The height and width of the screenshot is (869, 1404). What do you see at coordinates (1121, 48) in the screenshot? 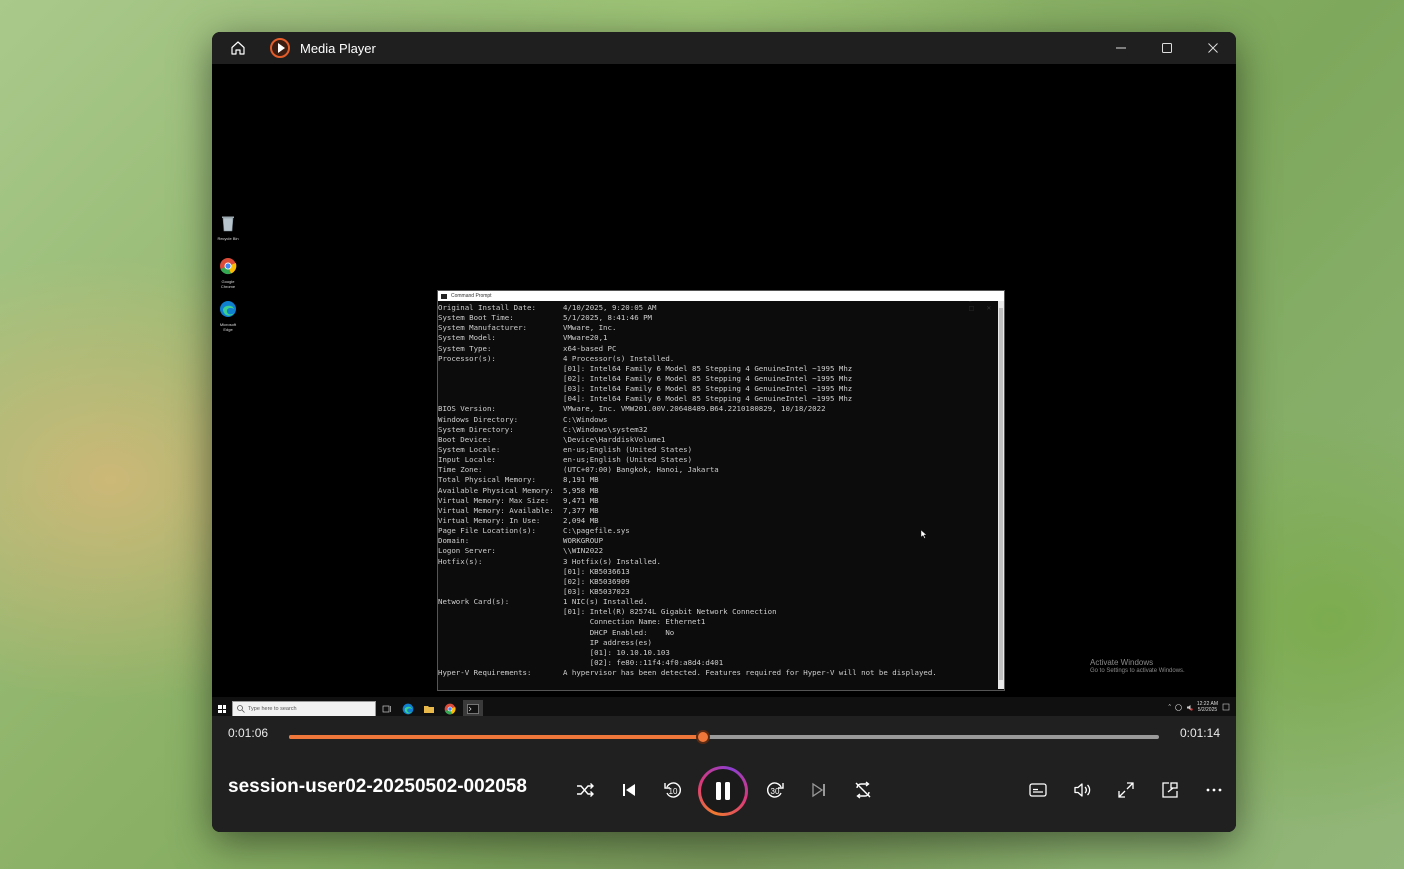
I see `minimize-button` at bounding box center [1121, 48].